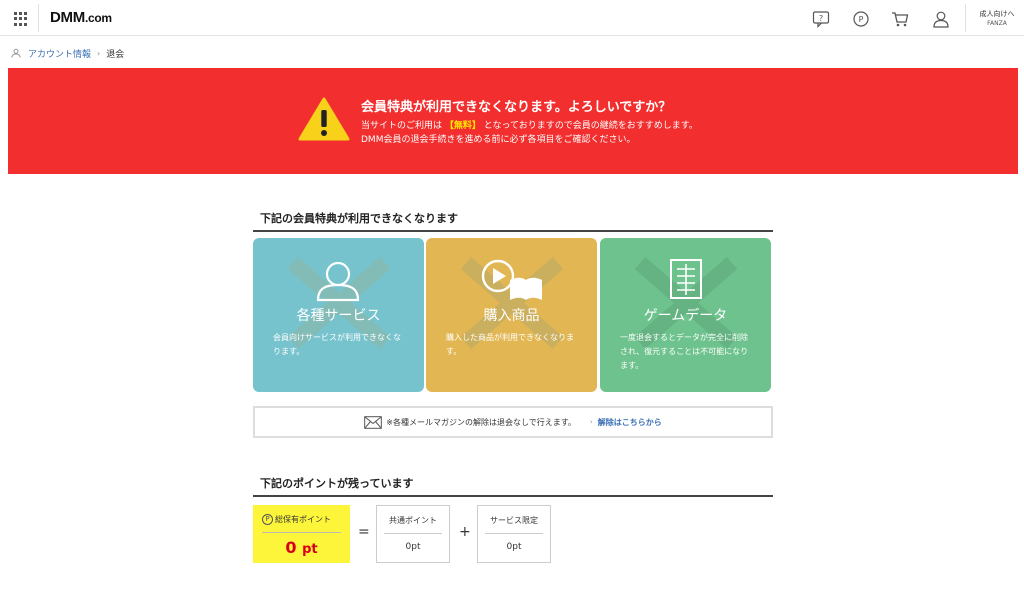 This screenshot has width=1024, height=597. Describe the element at coordinates (900, 19) in the screenshot. I see `cart-icon` at that location.